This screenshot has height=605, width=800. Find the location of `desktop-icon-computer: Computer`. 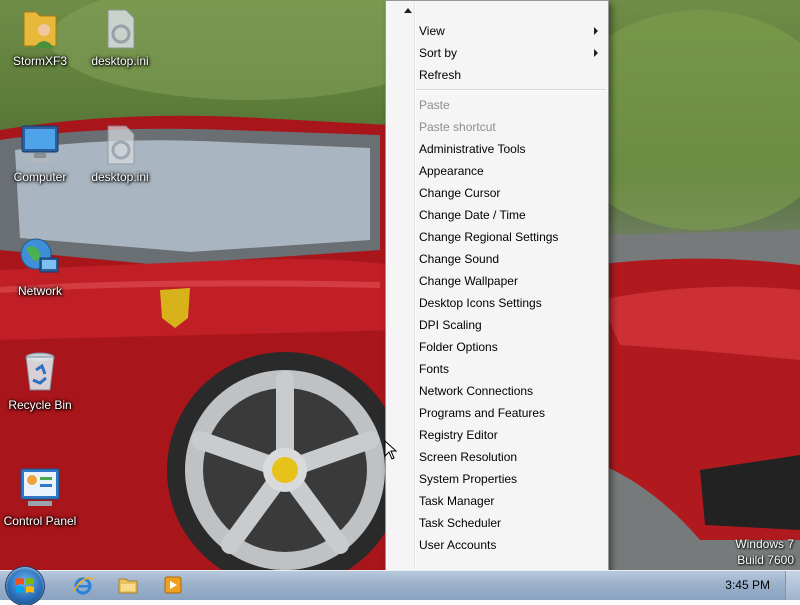

desktop-icon-computer: Computer is located at coordinates (40, 153).